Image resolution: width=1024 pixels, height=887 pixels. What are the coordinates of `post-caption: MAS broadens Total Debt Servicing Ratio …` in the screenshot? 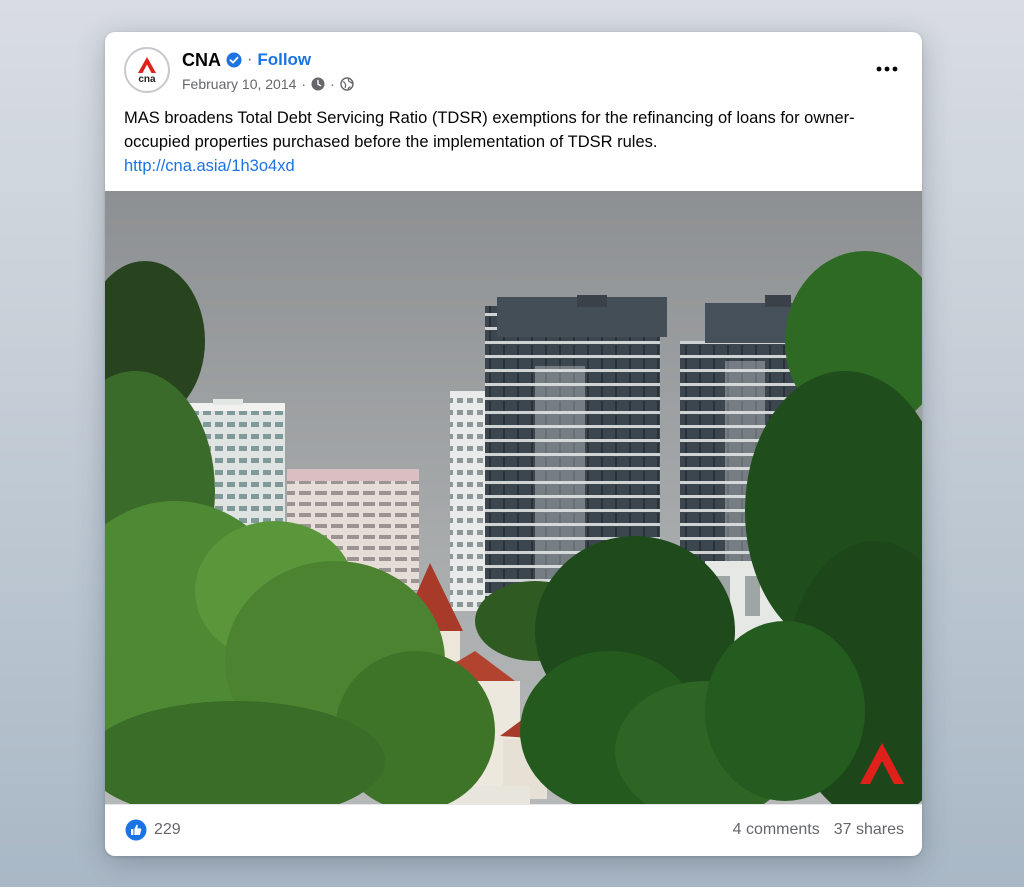 It's located at (514, 142).